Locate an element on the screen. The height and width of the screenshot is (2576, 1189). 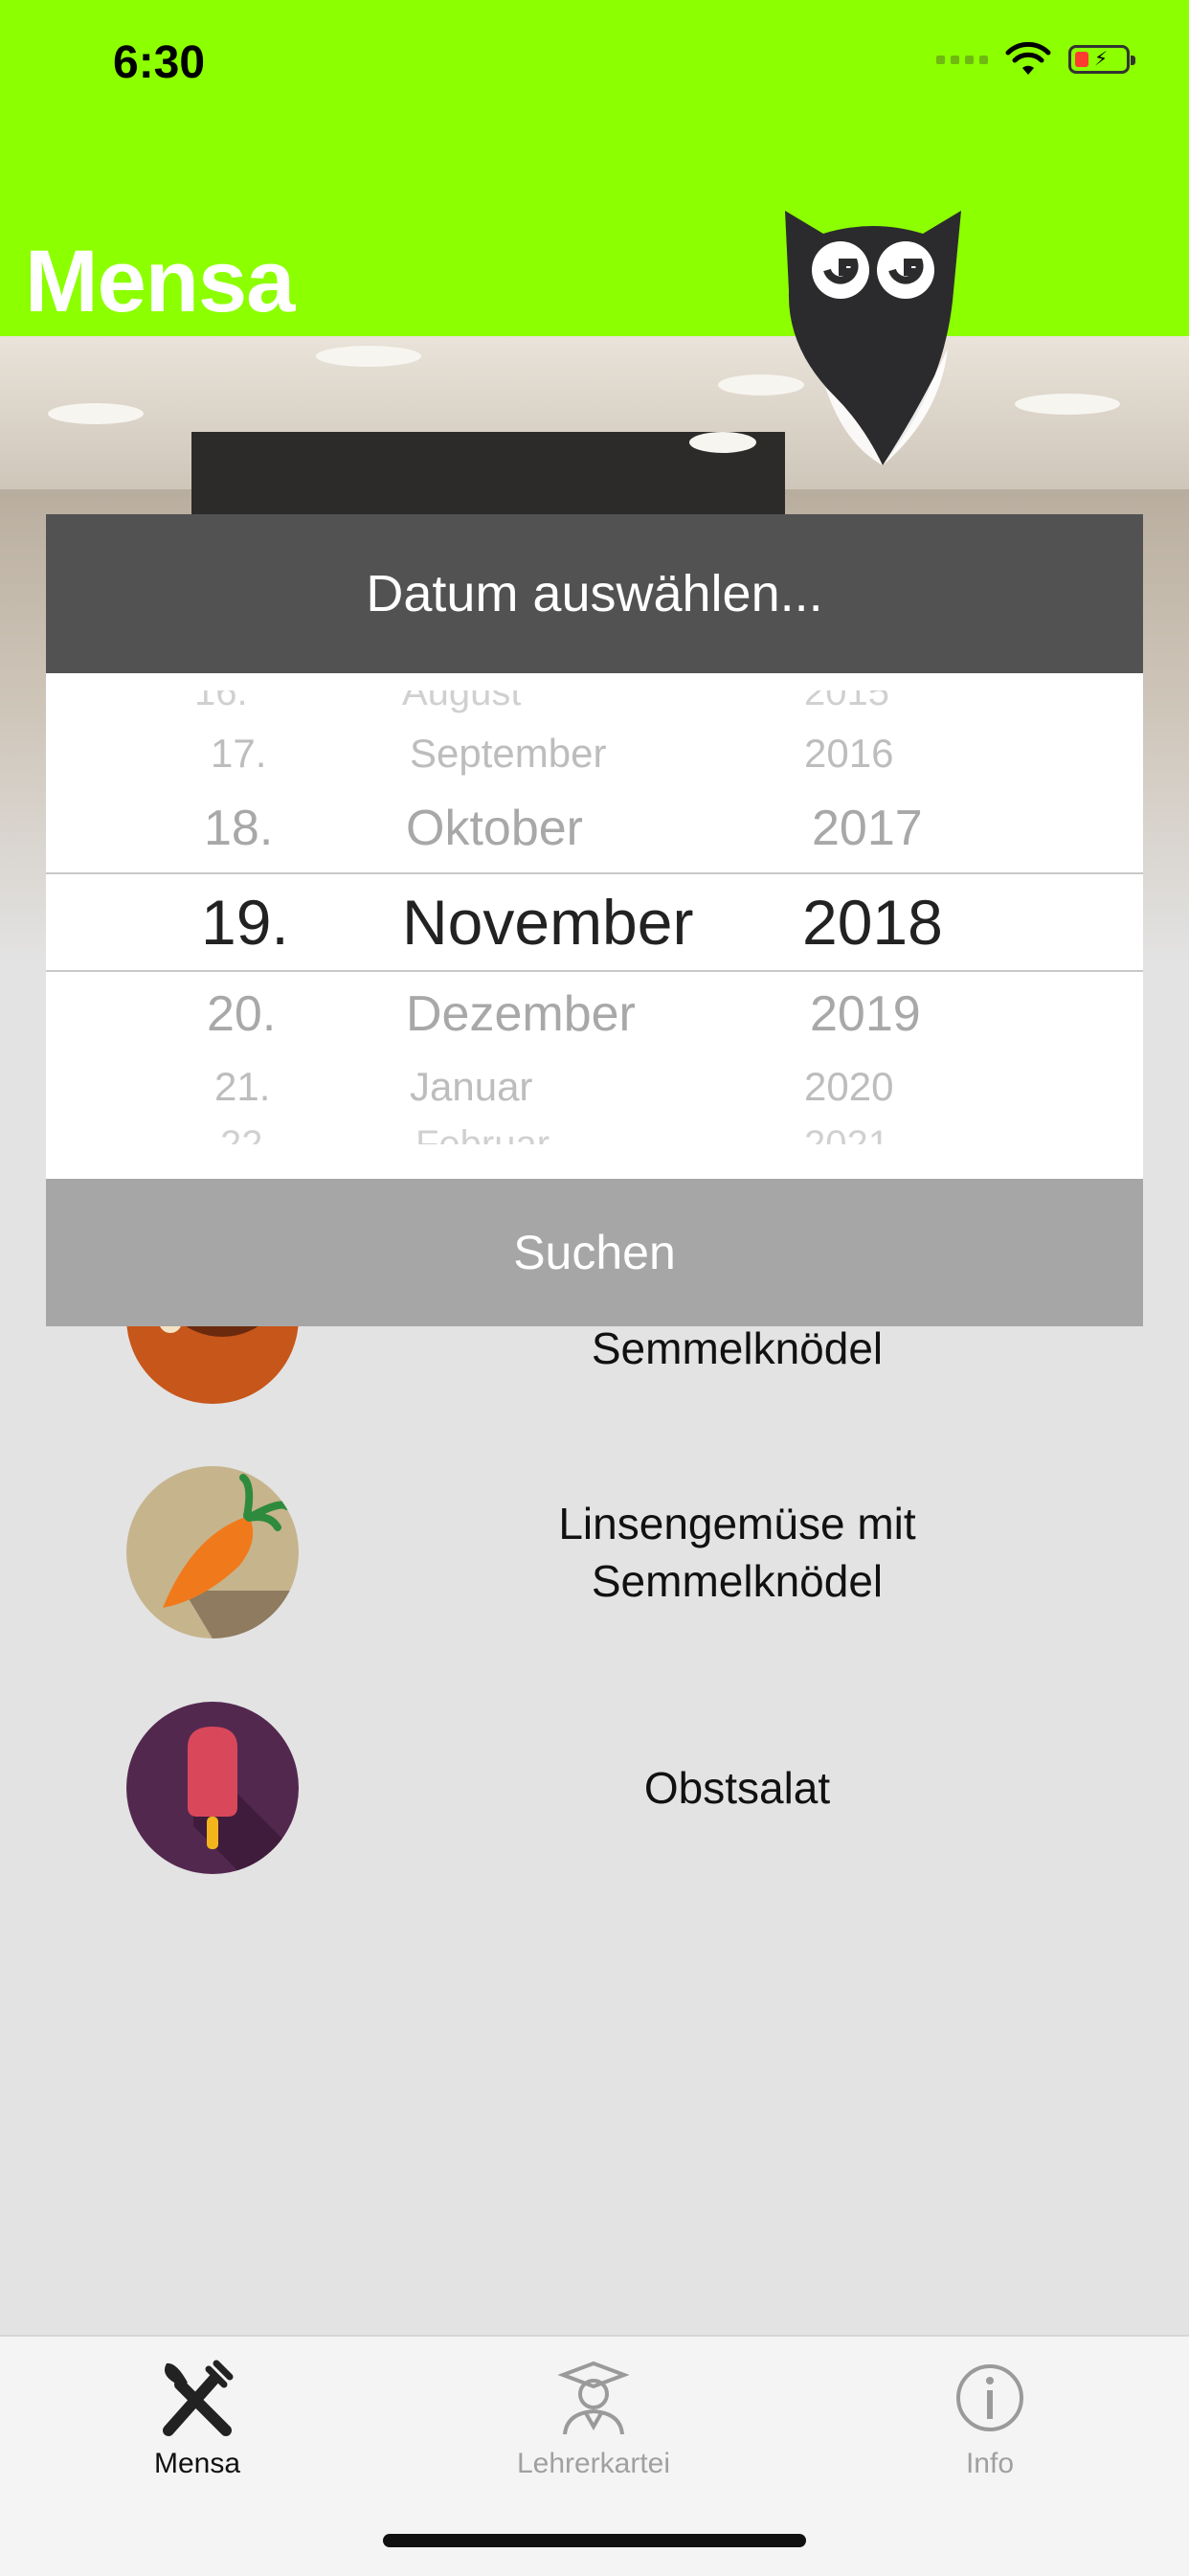
tab-label: Lehrerkartei is located at coordinates (593, 2463).